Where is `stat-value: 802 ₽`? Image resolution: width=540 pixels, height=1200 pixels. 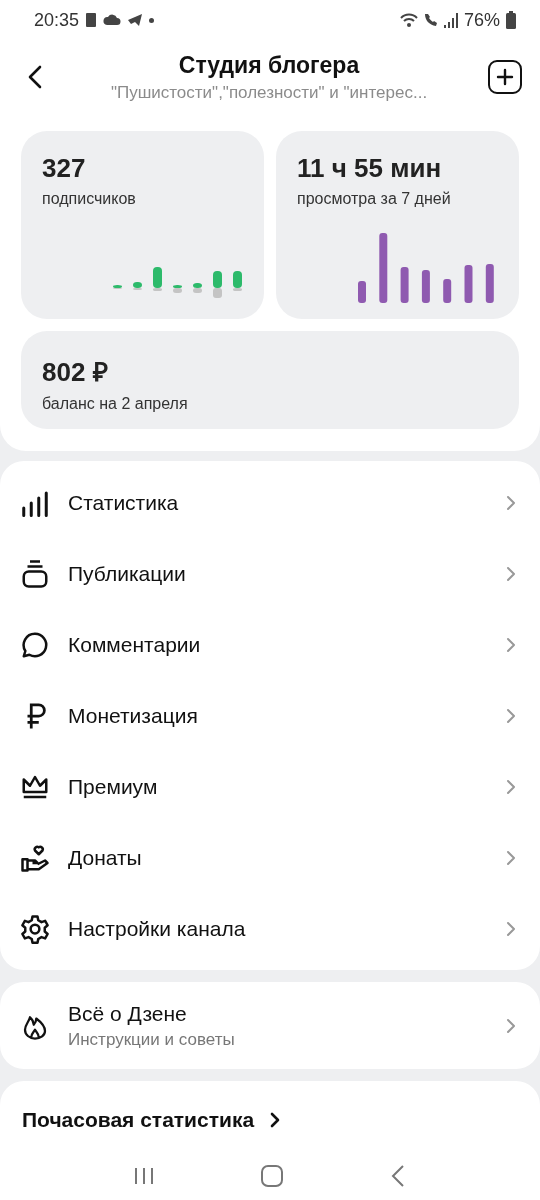
stat-value: 802 ₽ is located at coordinates (75, 372).